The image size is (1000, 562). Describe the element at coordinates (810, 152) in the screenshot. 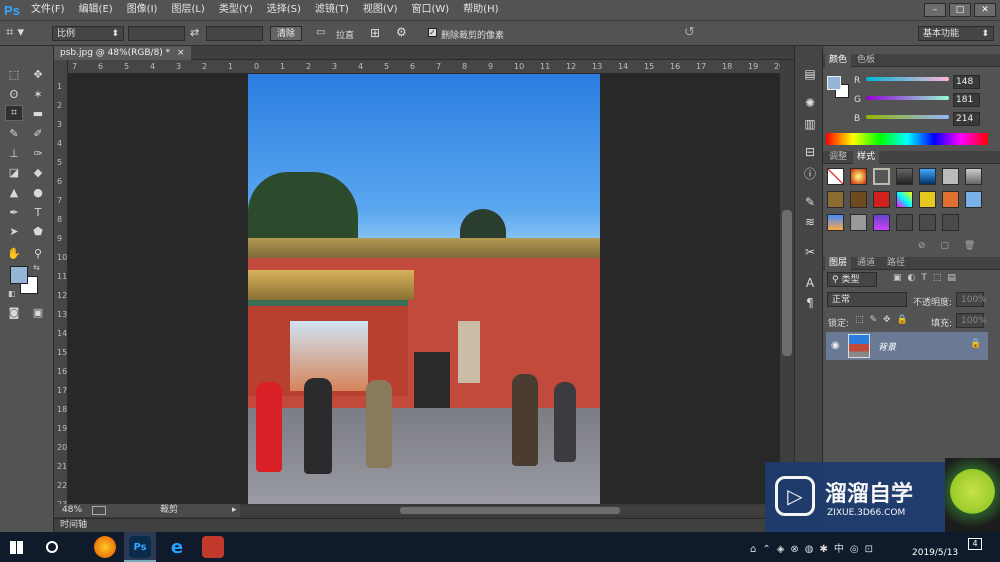

I see `properties-icon: ⊟` at that location.